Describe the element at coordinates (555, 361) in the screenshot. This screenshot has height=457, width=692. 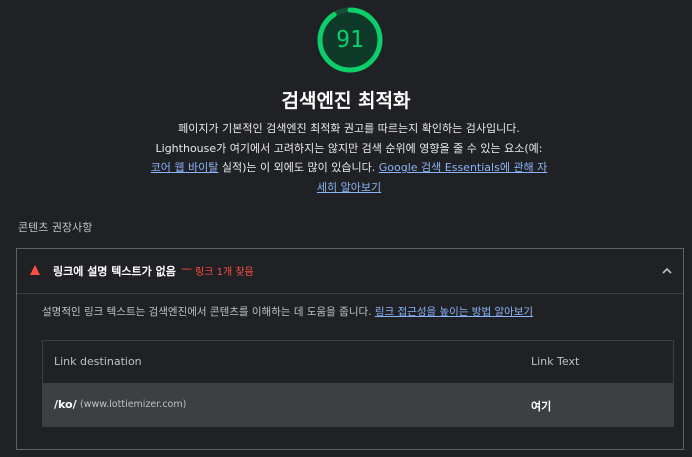
I see `header-link-text: Link Text` at that location.